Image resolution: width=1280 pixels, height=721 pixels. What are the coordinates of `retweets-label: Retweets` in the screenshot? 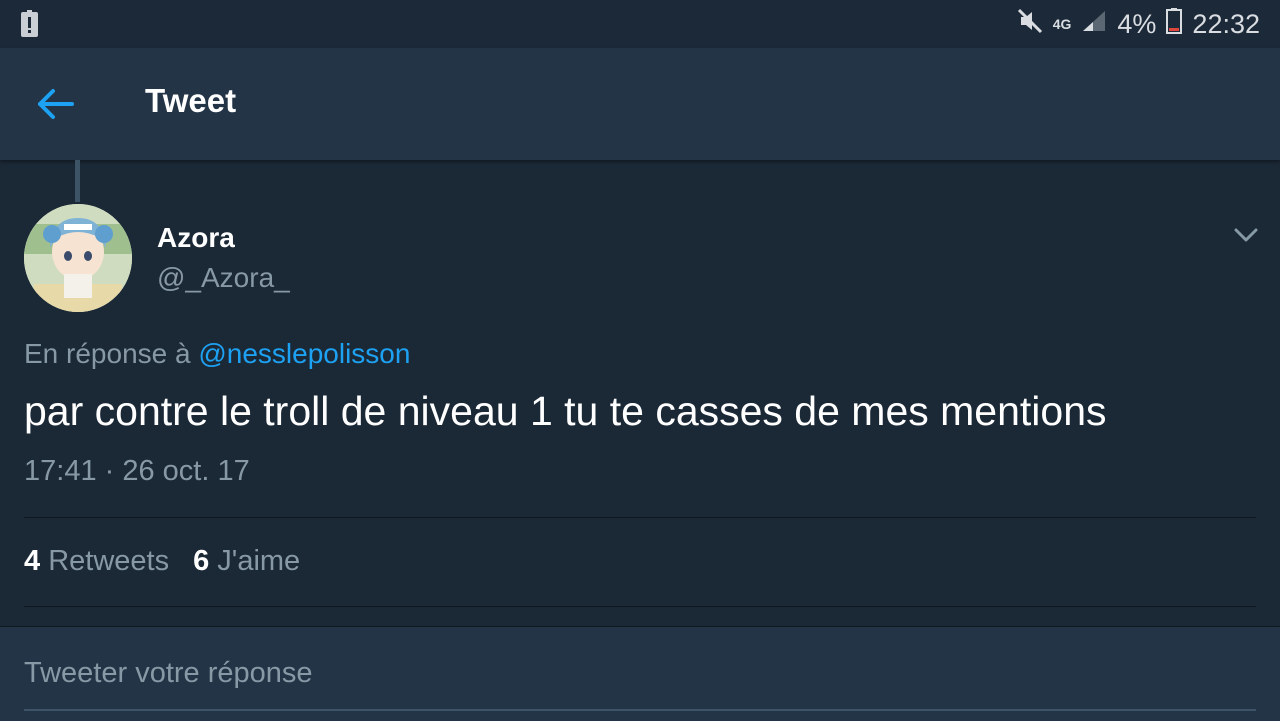 It's located at (109, 561).